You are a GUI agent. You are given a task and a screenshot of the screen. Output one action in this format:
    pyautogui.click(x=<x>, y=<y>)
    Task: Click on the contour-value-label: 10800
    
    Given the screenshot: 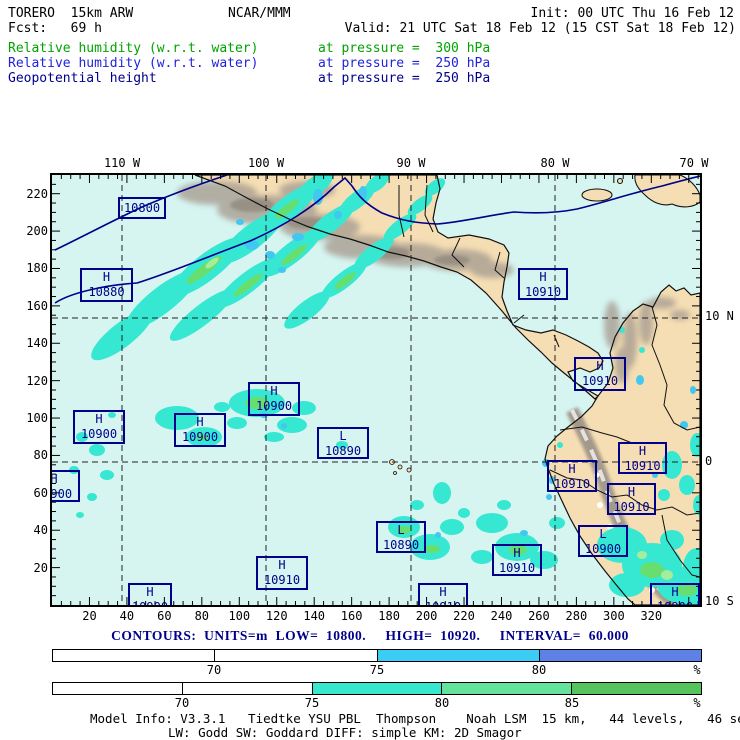 What is the action you would take?
    pyautogui.click(x=142, y=208)
    